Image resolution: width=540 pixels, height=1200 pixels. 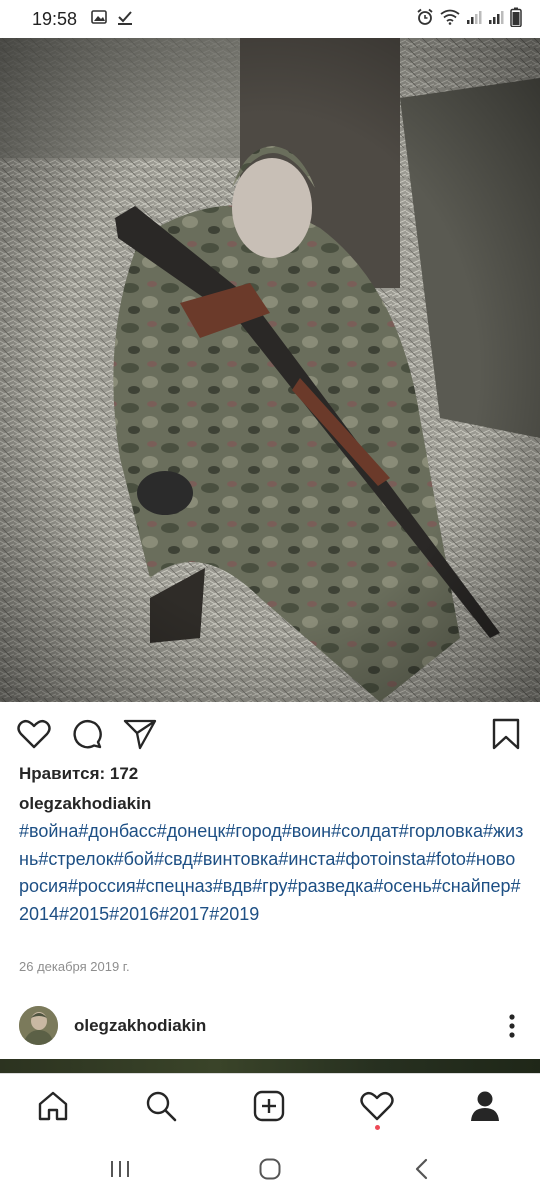 I want to click on profile-icon, so click(x=485, y=1106).